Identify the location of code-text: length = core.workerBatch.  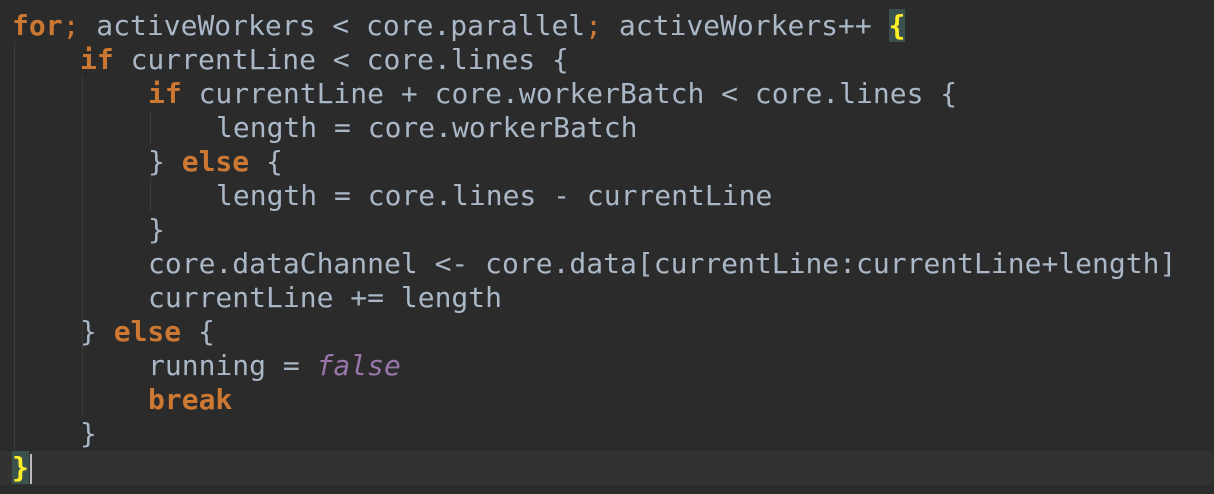
(427, 127).